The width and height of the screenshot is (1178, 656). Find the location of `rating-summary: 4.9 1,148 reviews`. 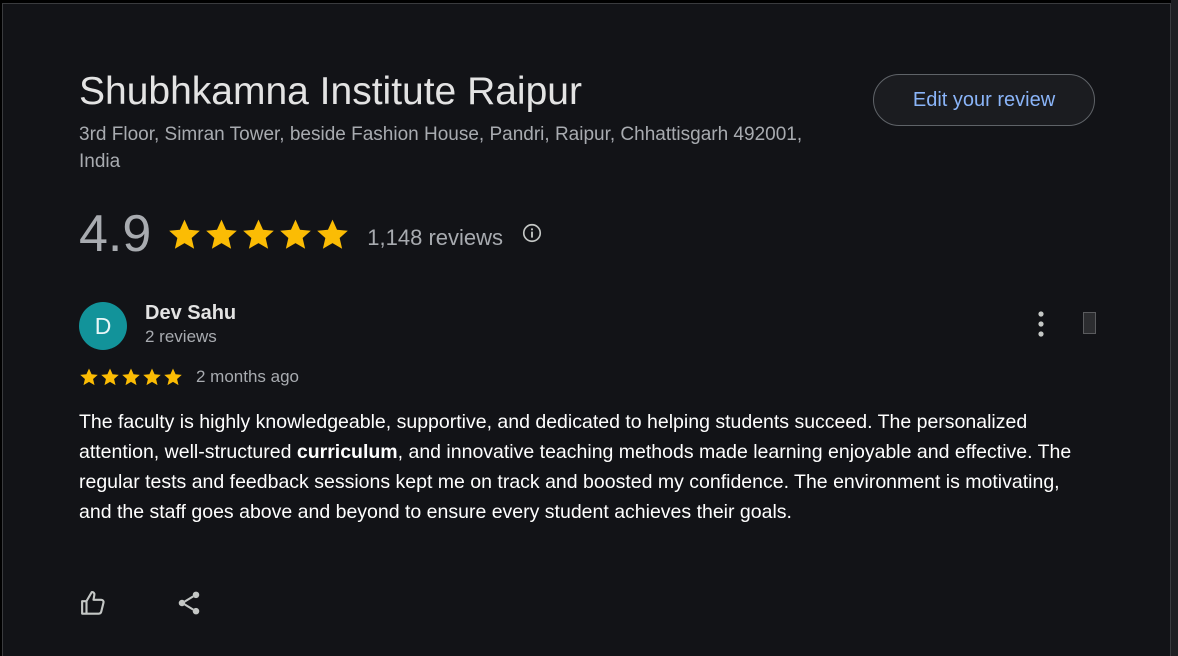

rating-summary: 4.9 1,148 reviews is located at coordinates (311, 234).